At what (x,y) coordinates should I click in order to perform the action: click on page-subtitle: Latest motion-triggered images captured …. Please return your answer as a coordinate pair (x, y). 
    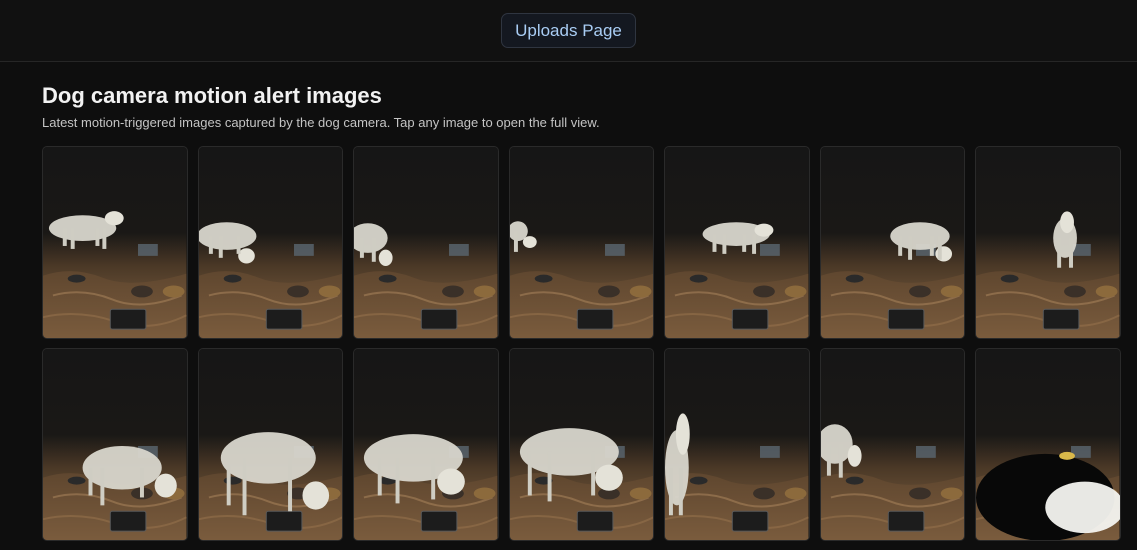
    Looking at the image, I should click on (321, 122).